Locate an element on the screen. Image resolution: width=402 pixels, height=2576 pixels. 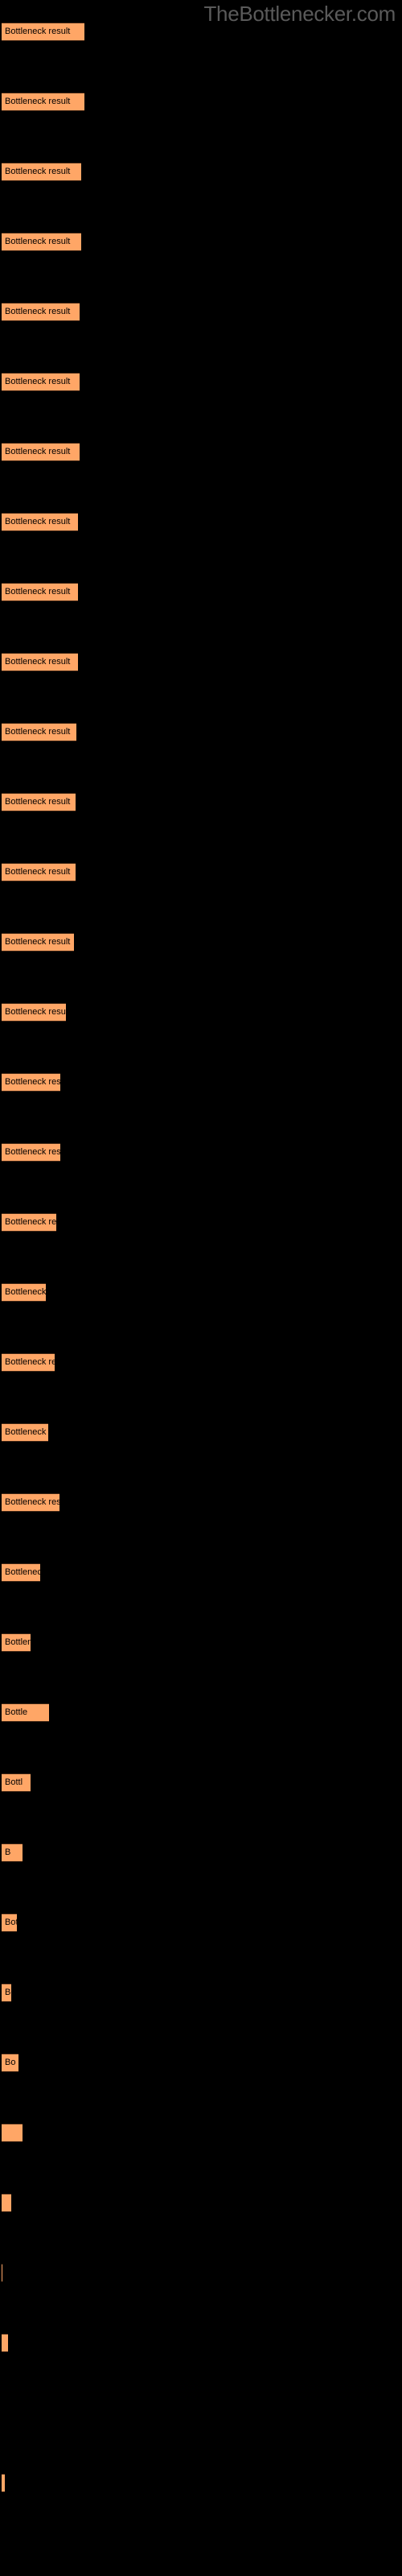
bar-label: Bo is located at coordinates (10, 2062).